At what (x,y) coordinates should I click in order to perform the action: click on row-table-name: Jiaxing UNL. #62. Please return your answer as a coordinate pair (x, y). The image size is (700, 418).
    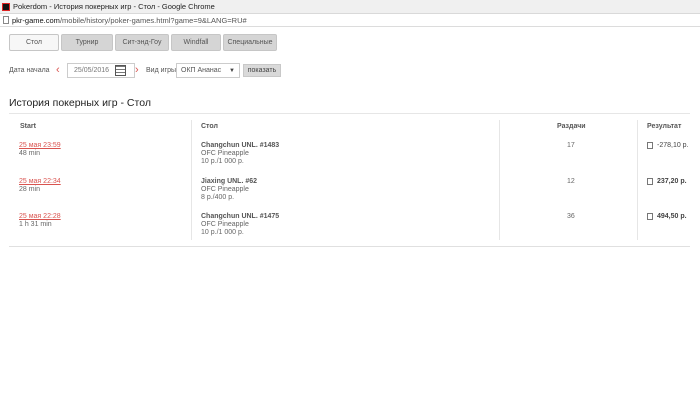
    Looking at the image, I should click on (229, 181).